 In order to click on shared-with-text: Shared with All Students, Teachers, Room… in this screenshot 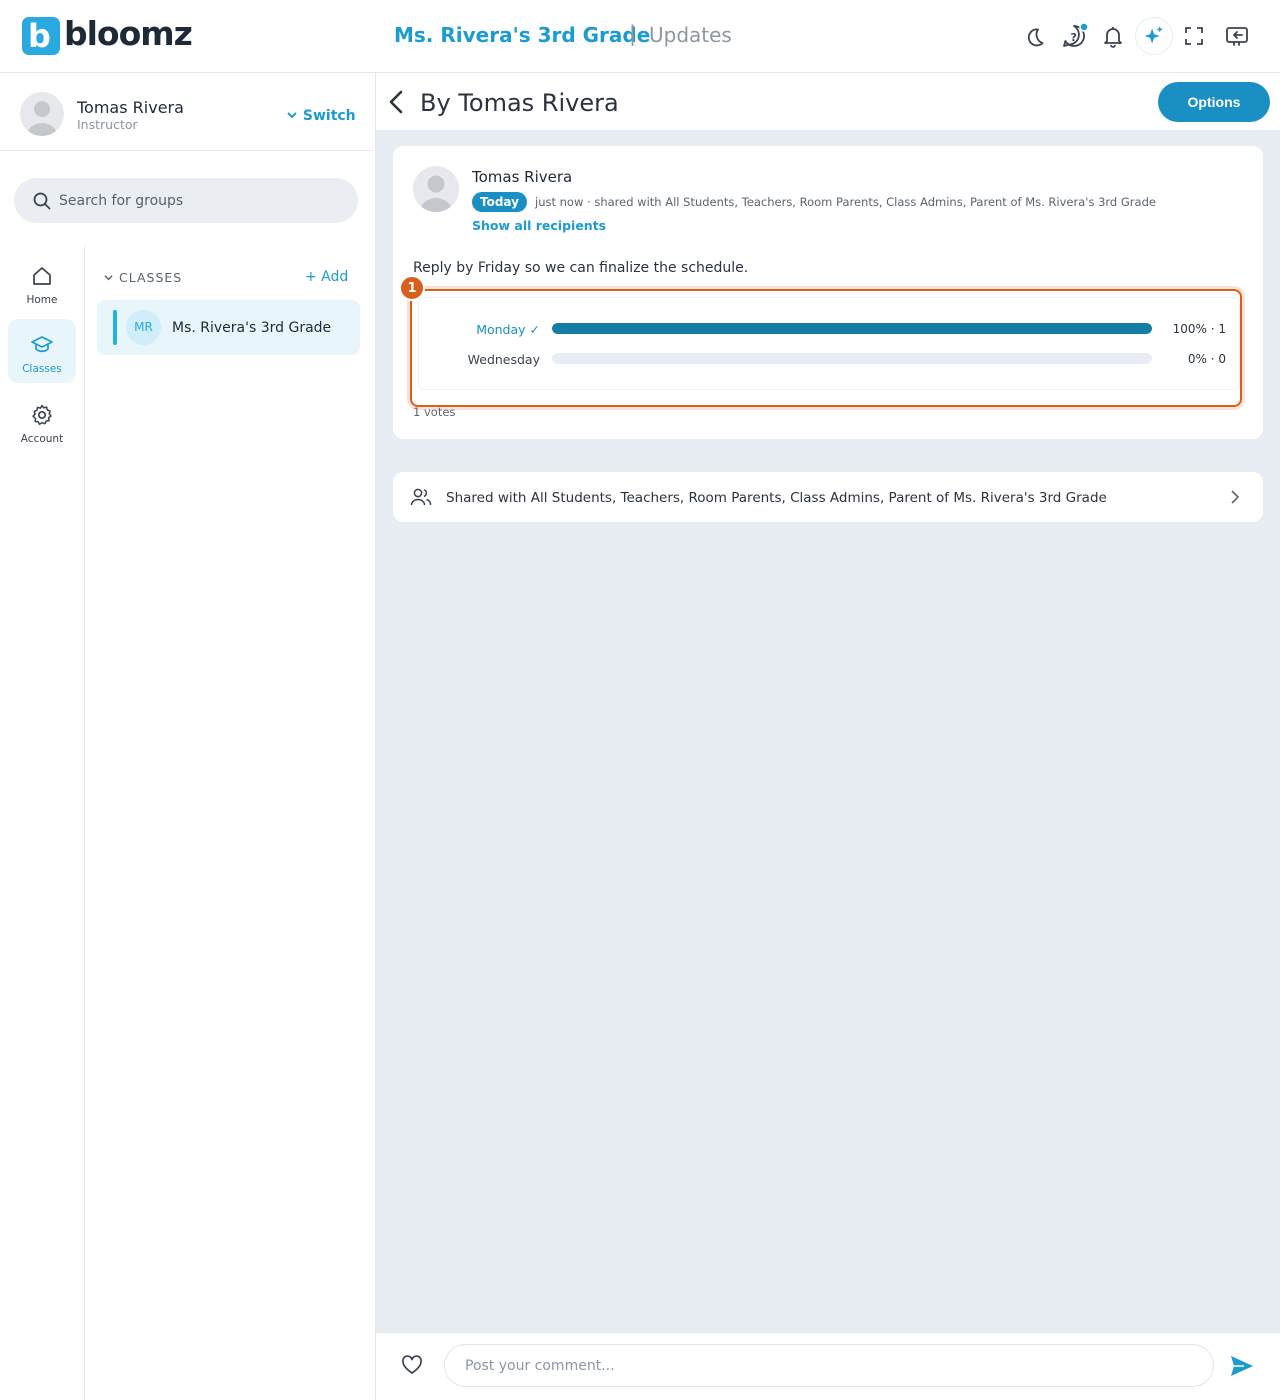, I will do `click(776, 498)`.